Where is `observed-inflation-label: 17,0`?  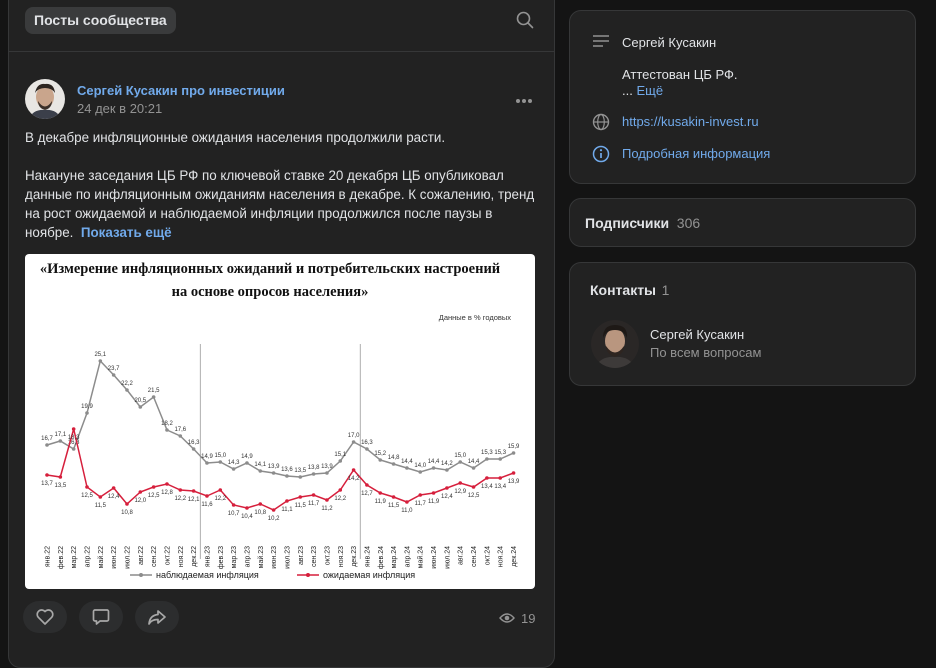
observed-inflation-label: 17,0 is located at coordinates (354, 436).